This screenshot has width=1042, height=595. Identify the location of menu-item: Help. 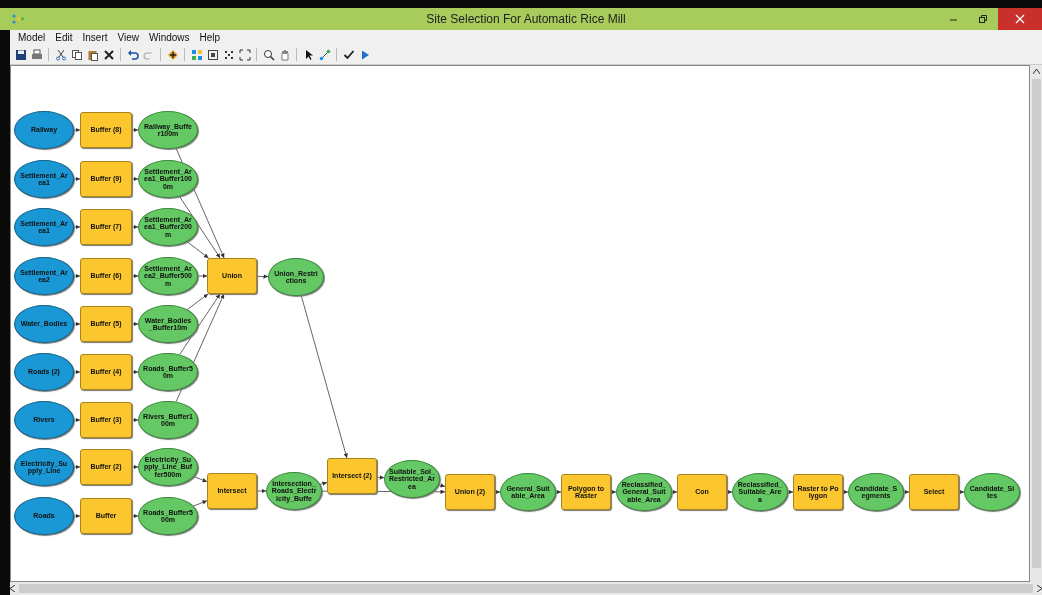
(211, 37).